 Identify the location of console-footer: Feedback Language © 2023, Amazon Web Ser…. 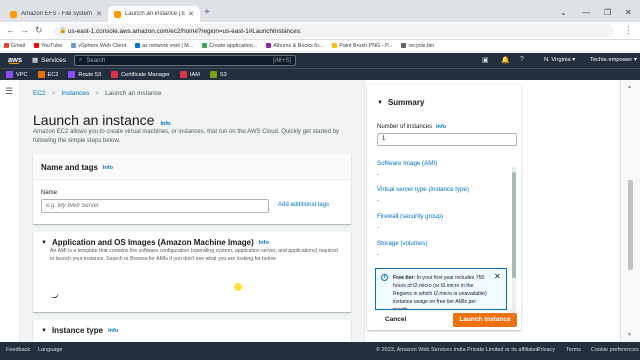
(320, 351).